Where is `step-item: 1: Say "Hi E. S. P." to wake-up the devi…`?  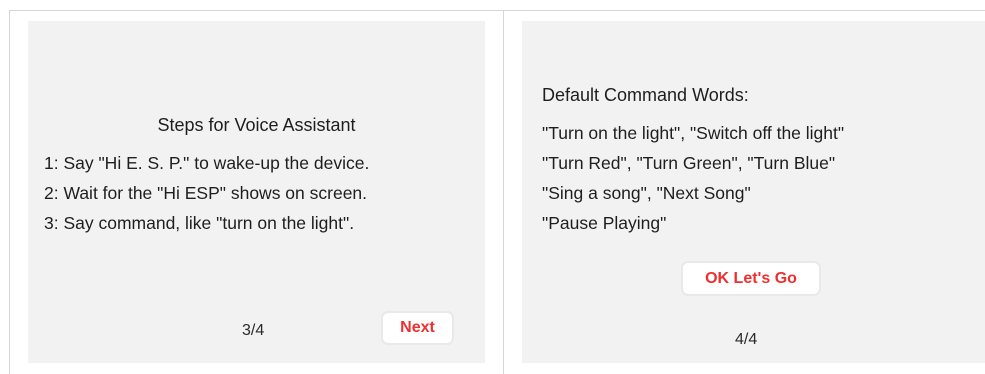
step-item: 1: Say "Hi E. S. P." to wake-up the devi… is located at coordinates (207, 163).